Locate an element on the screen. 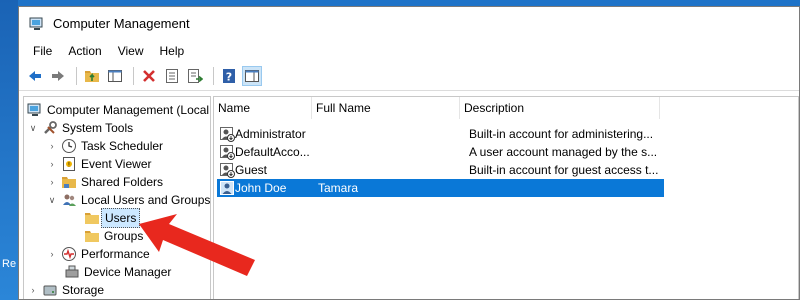 The width and height of the screenshot is (800, 300). up-one-level-button is located at coordinates (92, 76).